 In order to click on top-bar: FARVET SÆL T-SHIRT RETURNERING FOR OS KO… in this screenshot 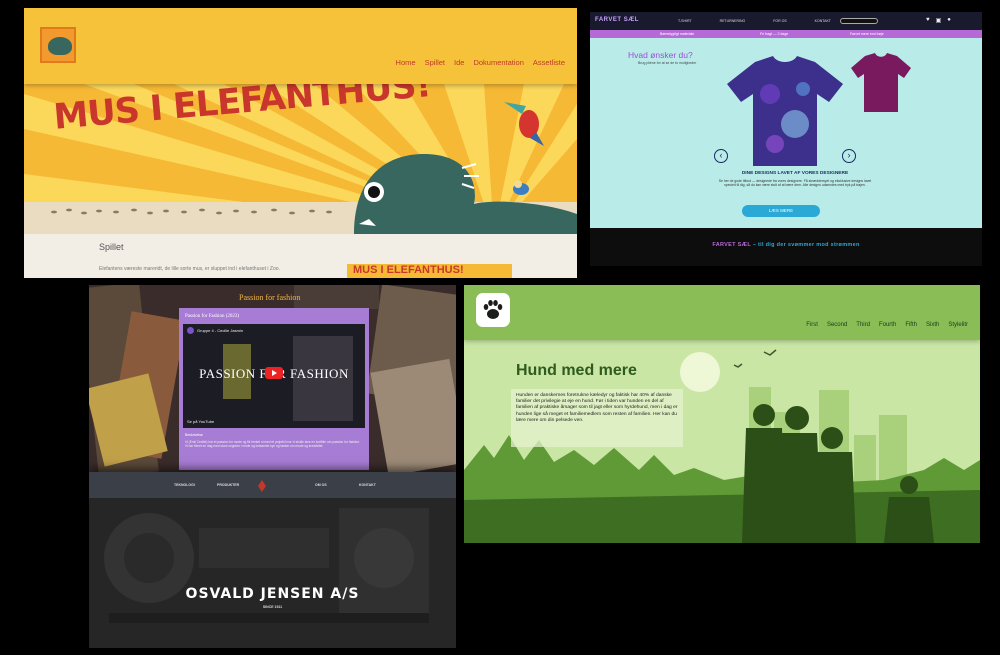, I will do `click(786, 21)`.